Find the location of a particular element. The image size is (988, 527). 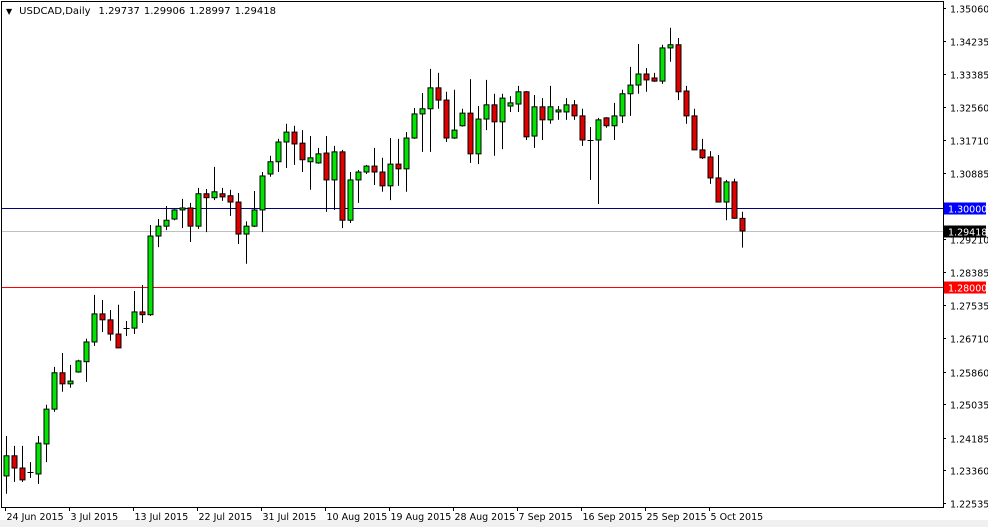

x-tick-label: 5 Oct 2015 is located at coordinates (737, 517).